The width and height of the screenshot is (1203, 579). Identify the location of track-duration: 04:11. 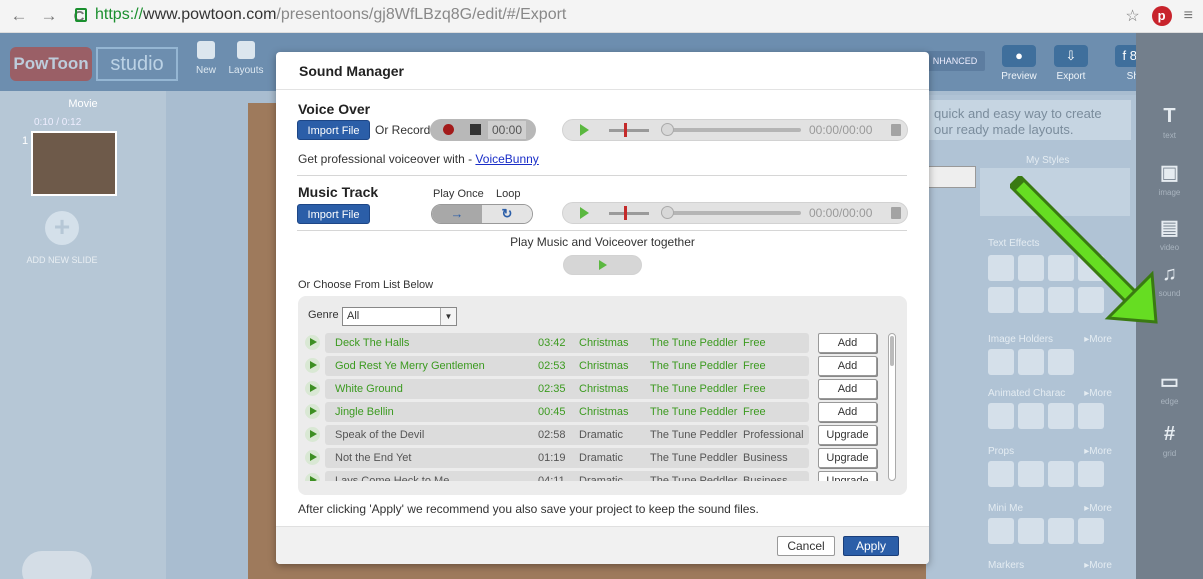
(551, 478).